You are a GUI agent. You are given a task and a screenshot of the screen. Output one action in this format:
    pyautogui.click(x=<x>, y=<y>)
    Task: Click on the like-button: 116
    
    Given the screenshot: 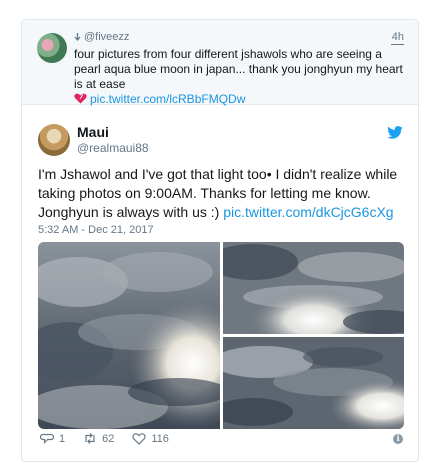 What is the action you would take?
    pyautogui.click(x=150, y=438)
    